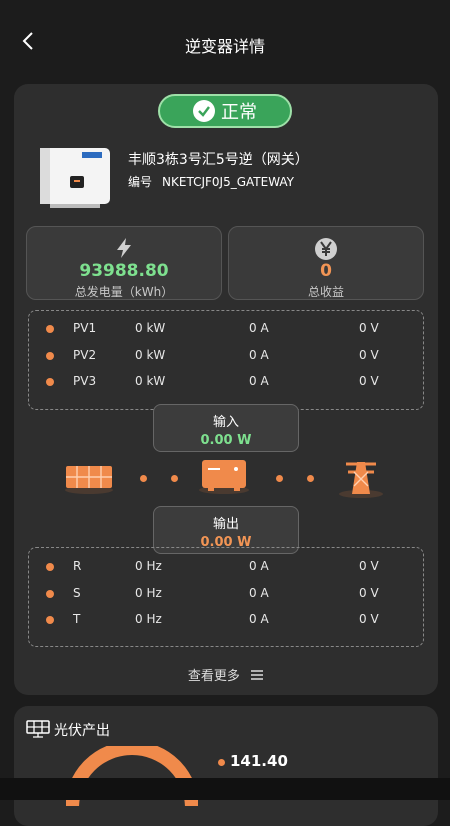 This screenshot has height=826, width=450. I want to click on inverter-icon, so click(224, 477).